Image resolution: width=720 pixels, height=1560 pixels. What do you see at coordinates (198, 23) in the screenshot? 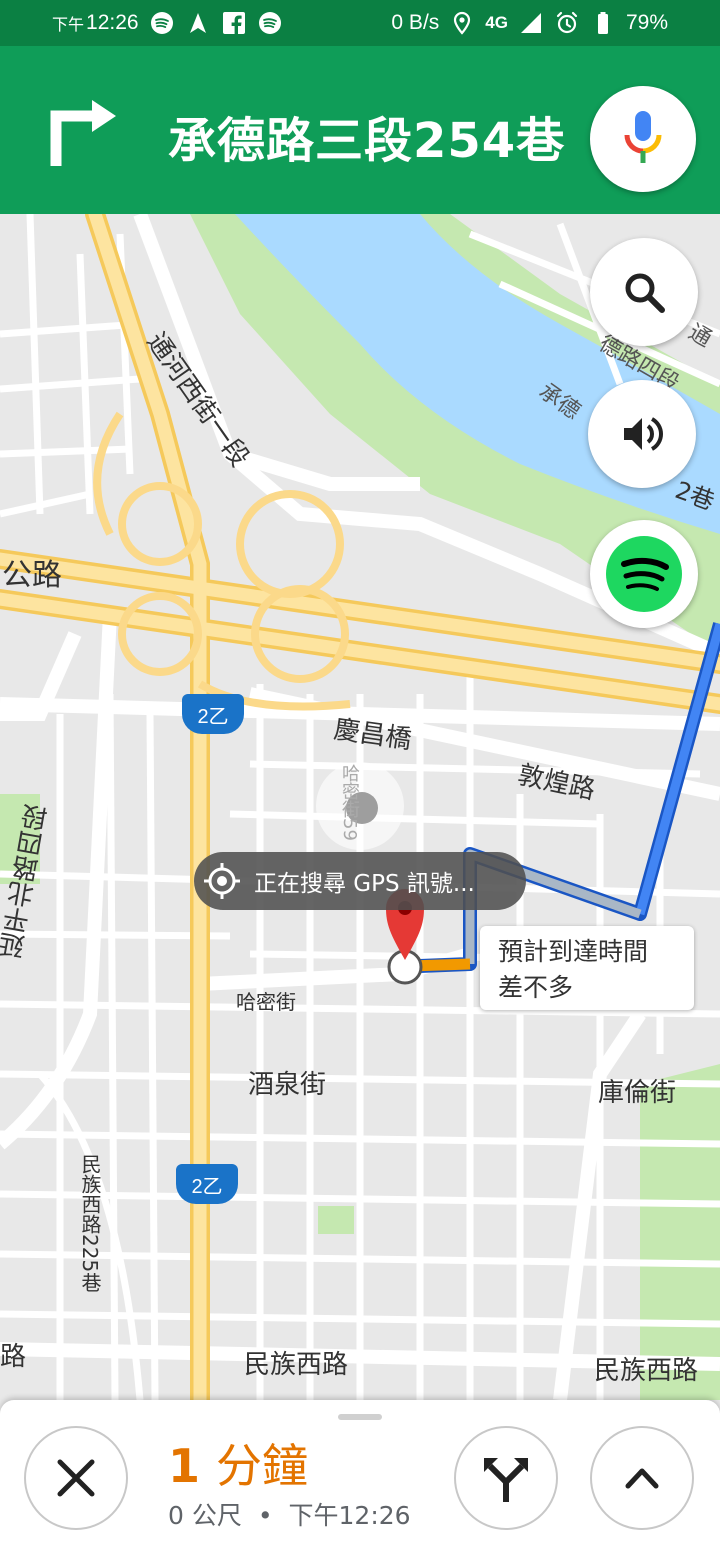
I see `navigation-arrow-icon` at bounding box center [198, 23].